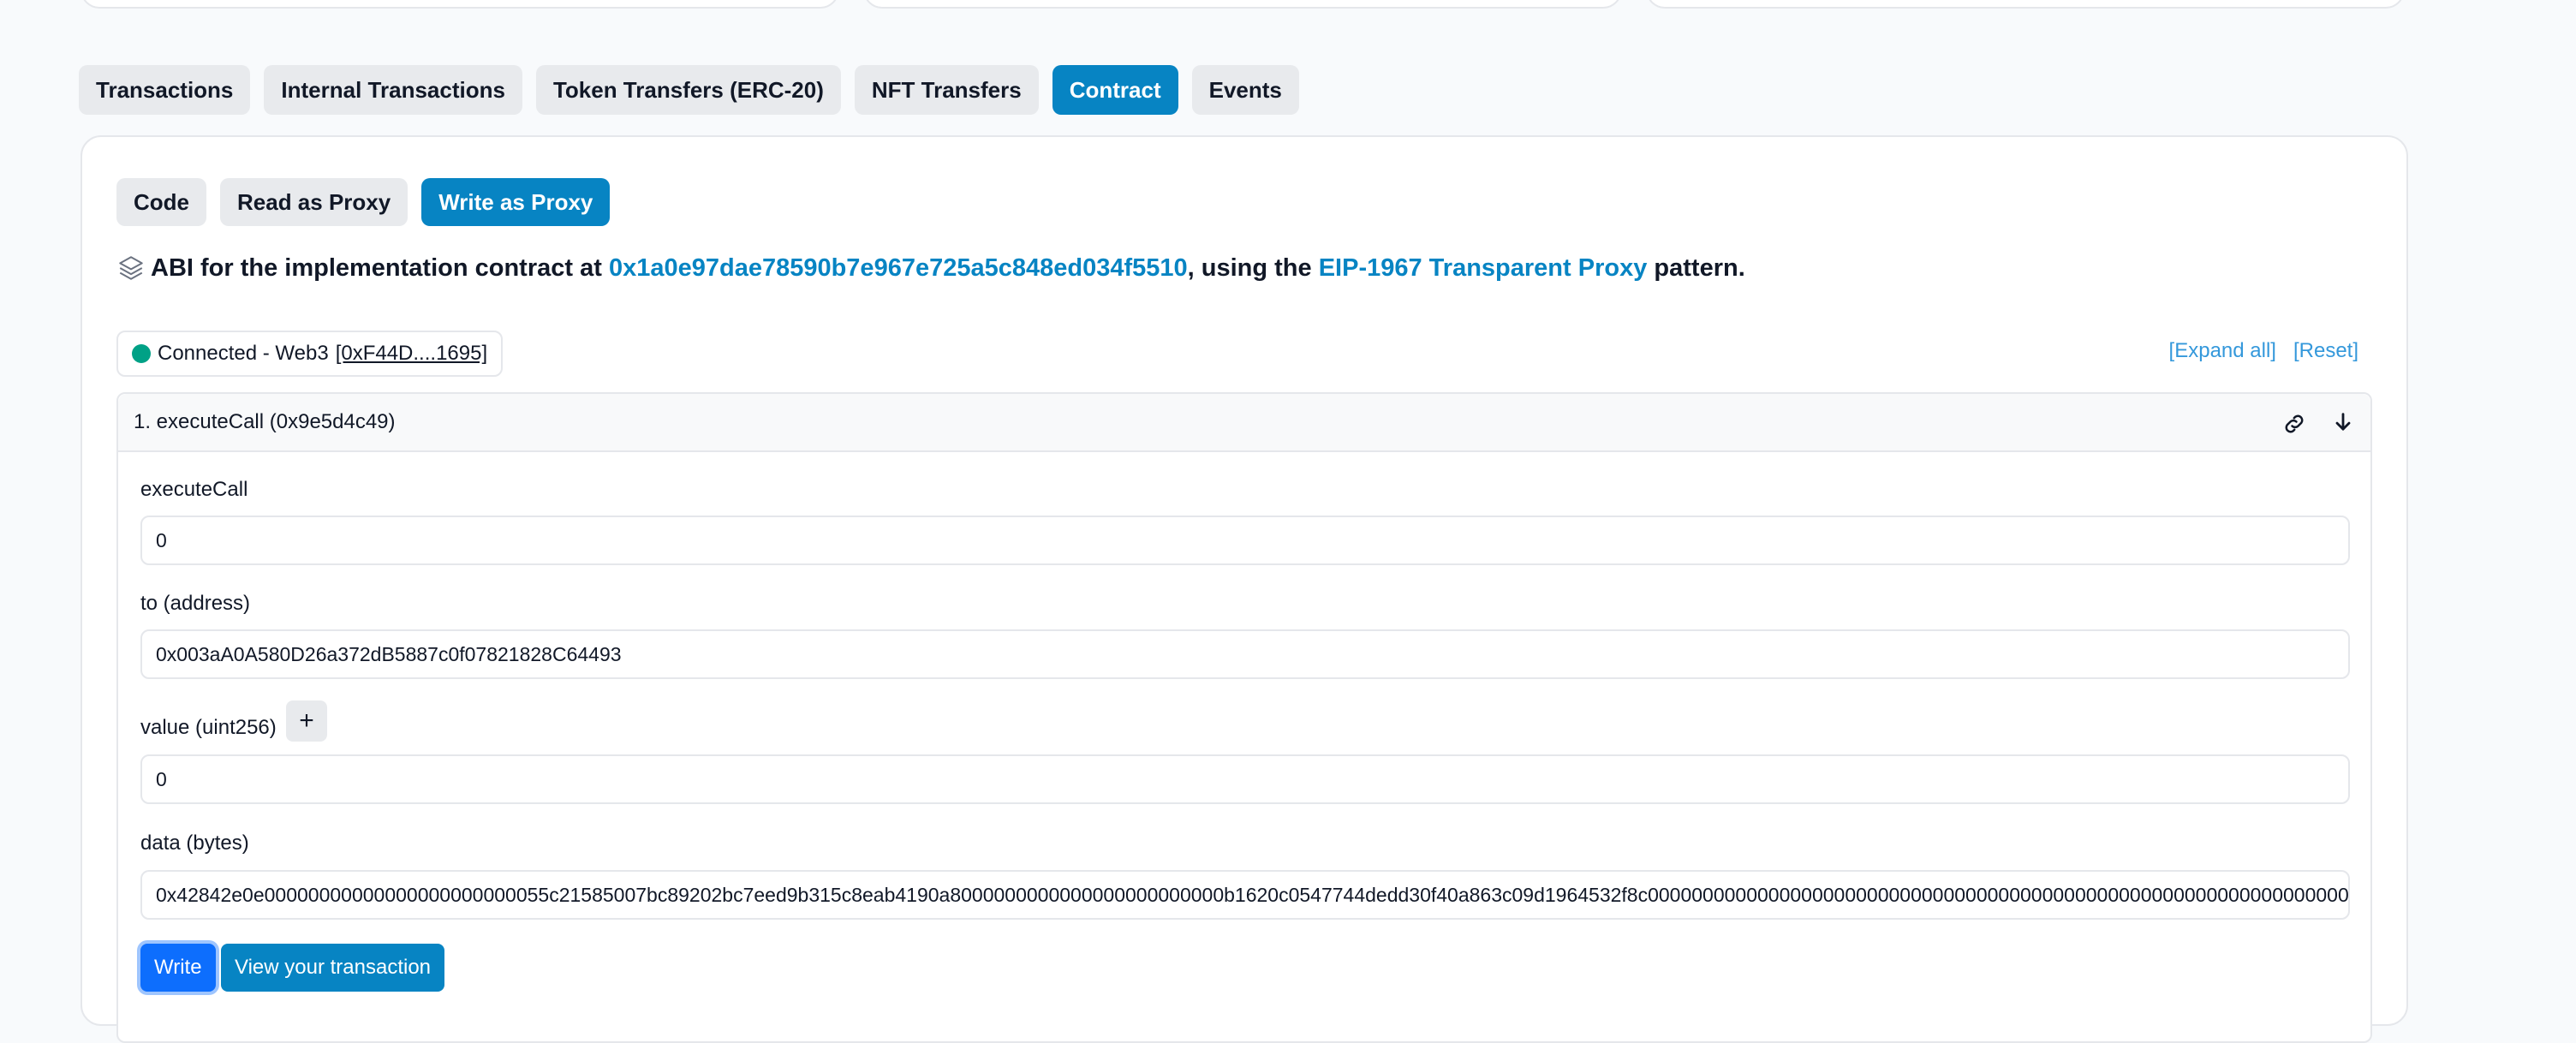 Image resolution: width=2576 pixels, height=1043 pixels. I want to click on view-transaction-button: View your transaction, so click(333, 968).